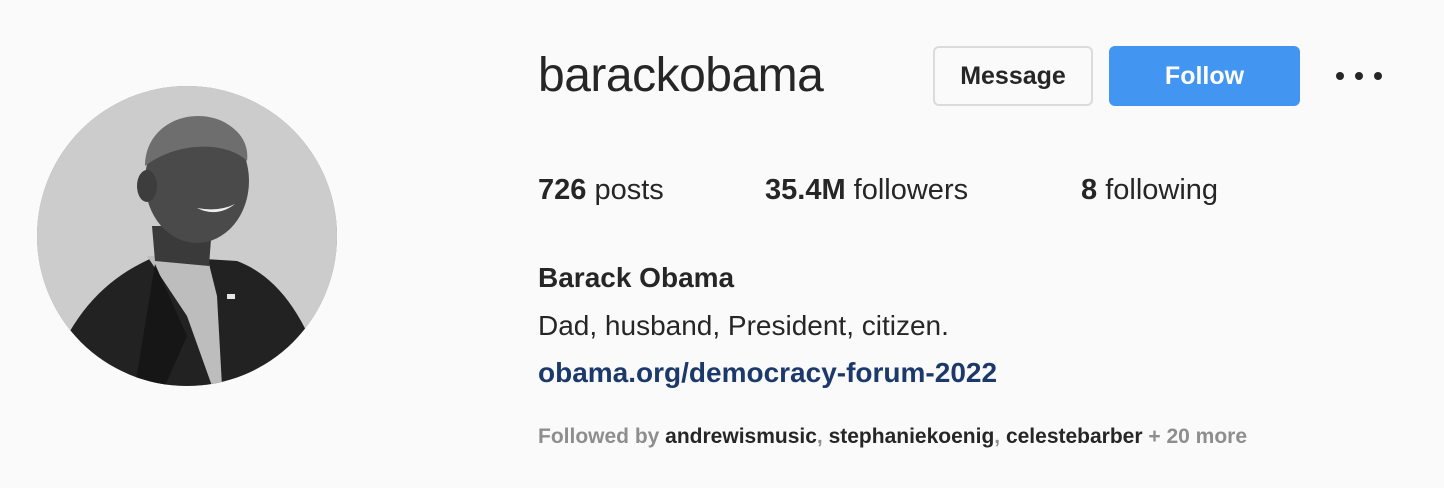 The width and height of the screenshot is (1444, 488). I want to click on followers-link: 35.4M followers, so click(866, 190).